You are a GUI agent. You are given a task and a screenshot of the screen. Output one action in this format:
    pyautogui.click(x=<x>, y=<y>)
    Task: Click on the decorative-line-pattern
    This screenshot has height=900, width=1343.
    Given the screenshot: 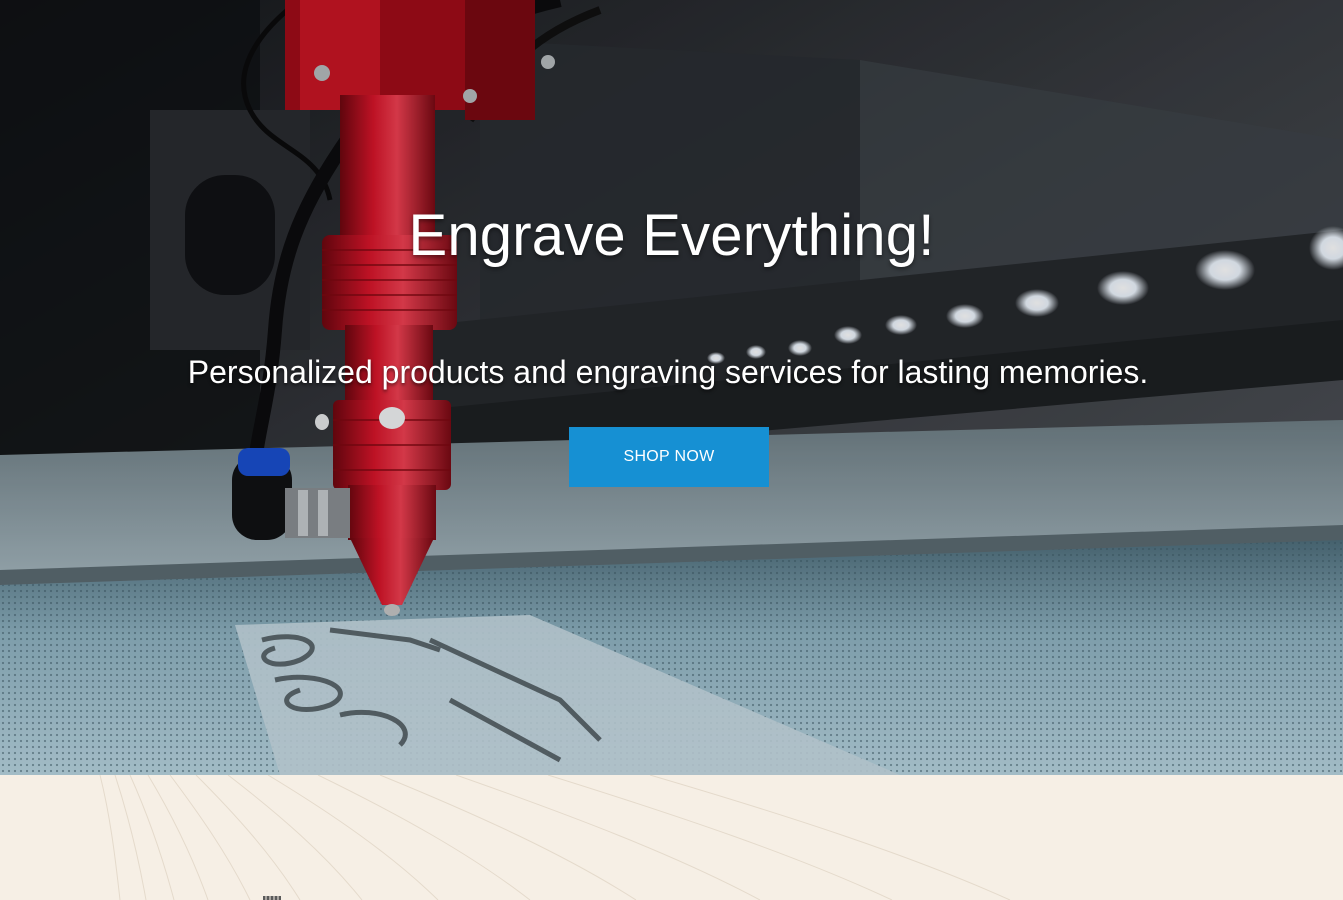 What is the action you would take?
    pyautogui.click(x=555, y=837)
    